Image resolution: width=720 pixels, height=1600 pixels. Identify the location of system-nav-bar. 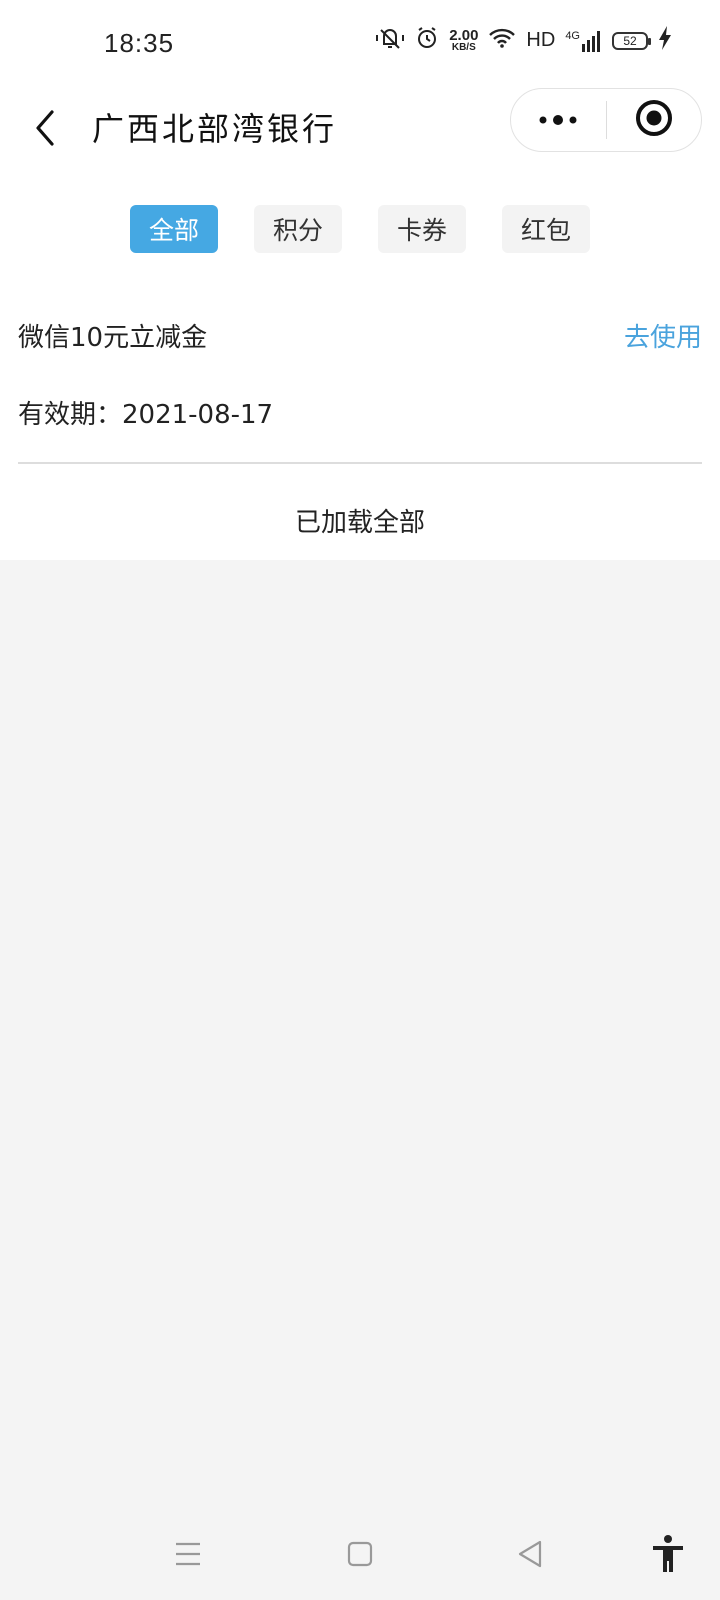
(360, 1556).